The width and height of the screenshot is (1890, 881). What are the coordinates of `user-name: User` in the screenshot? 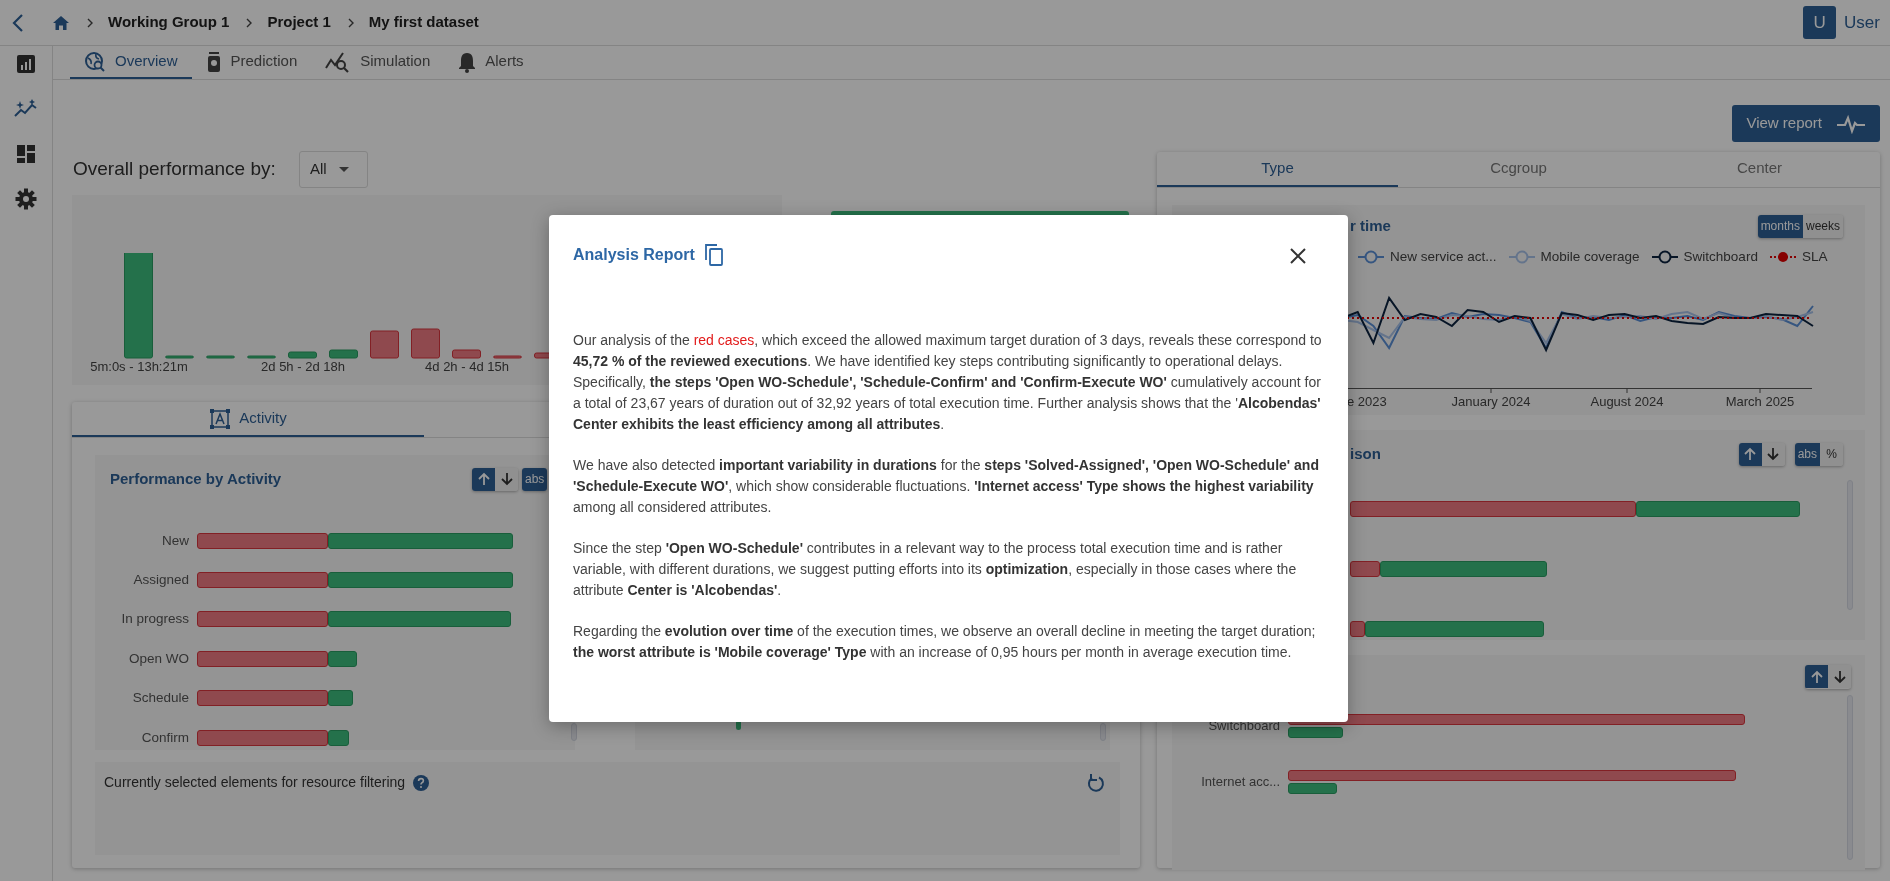 It's located at (1862, 22).